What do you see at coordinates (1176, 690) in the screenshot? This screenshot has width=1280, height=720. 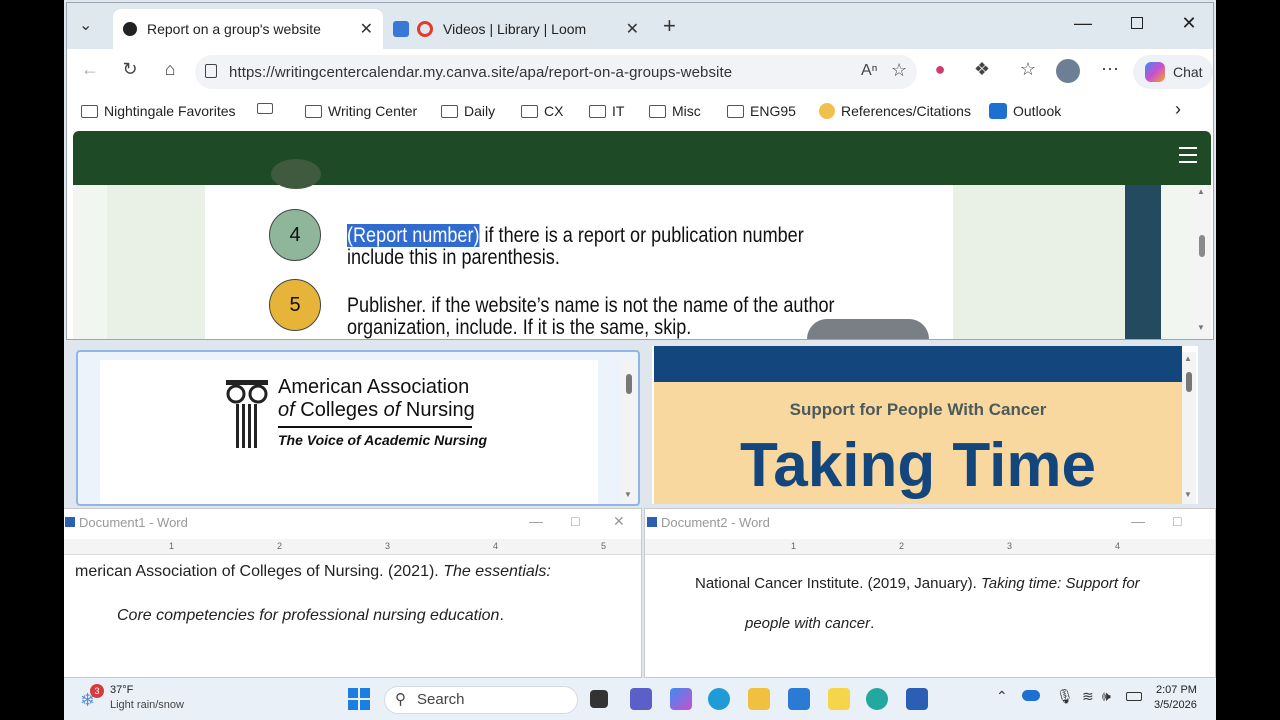 I see `clock-time: 2:07 PM` at bounding box center [1176, 690].